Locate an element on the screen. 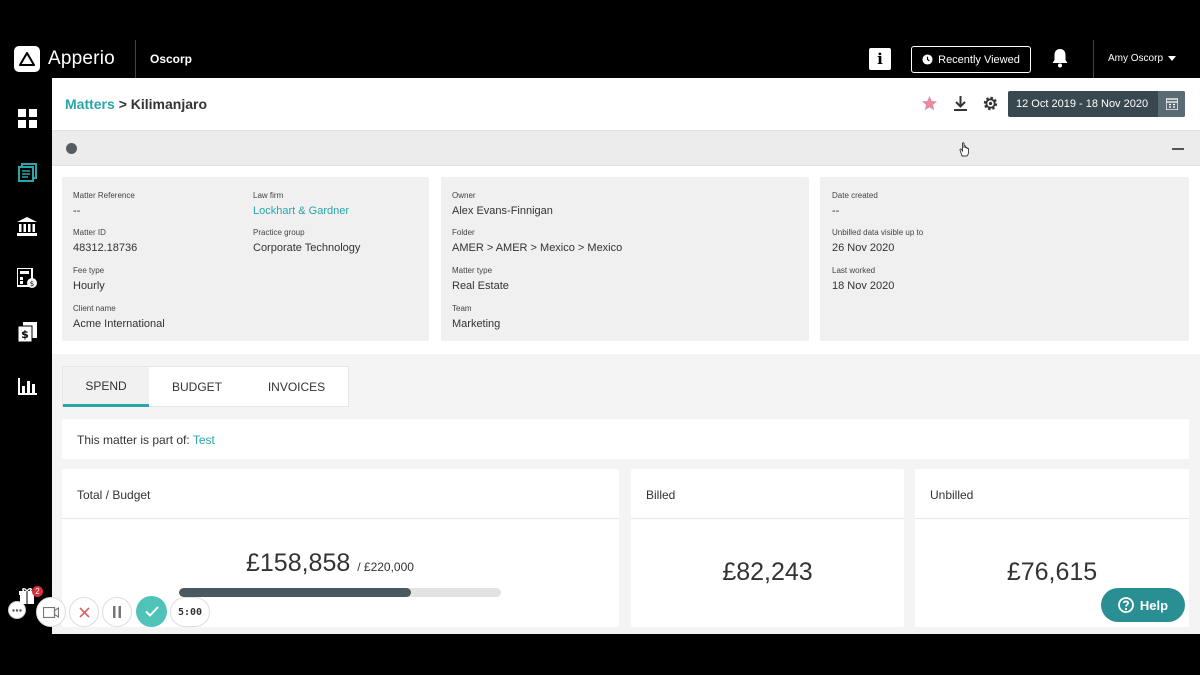 Image resolution: width=1200 pixels, height=675 pixels. part-of-banner: This matter is part of: Test is located at coordinates (625, 439).